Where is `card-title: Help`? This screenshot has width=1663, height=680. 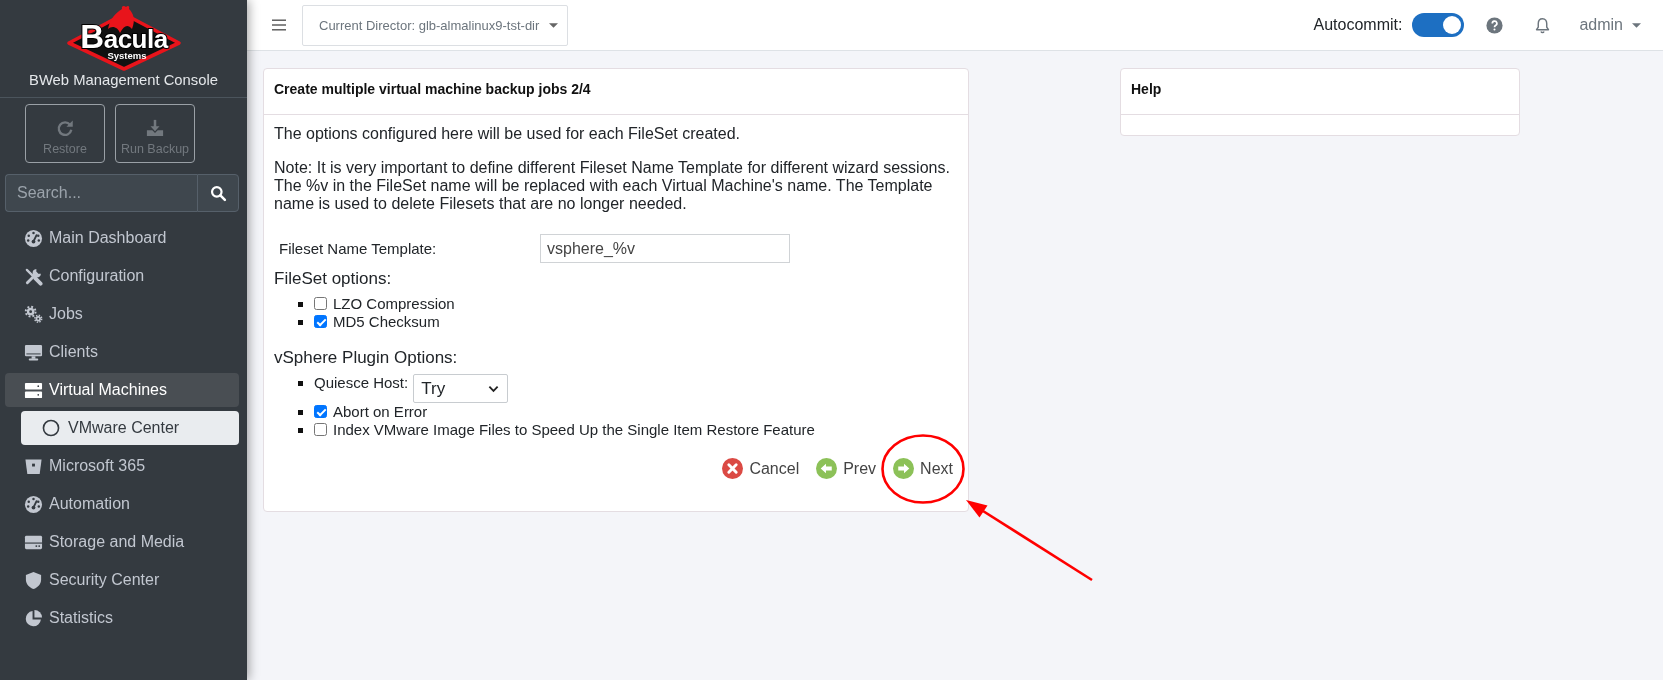
card-title: Help is located at coordinates (1320, 92).